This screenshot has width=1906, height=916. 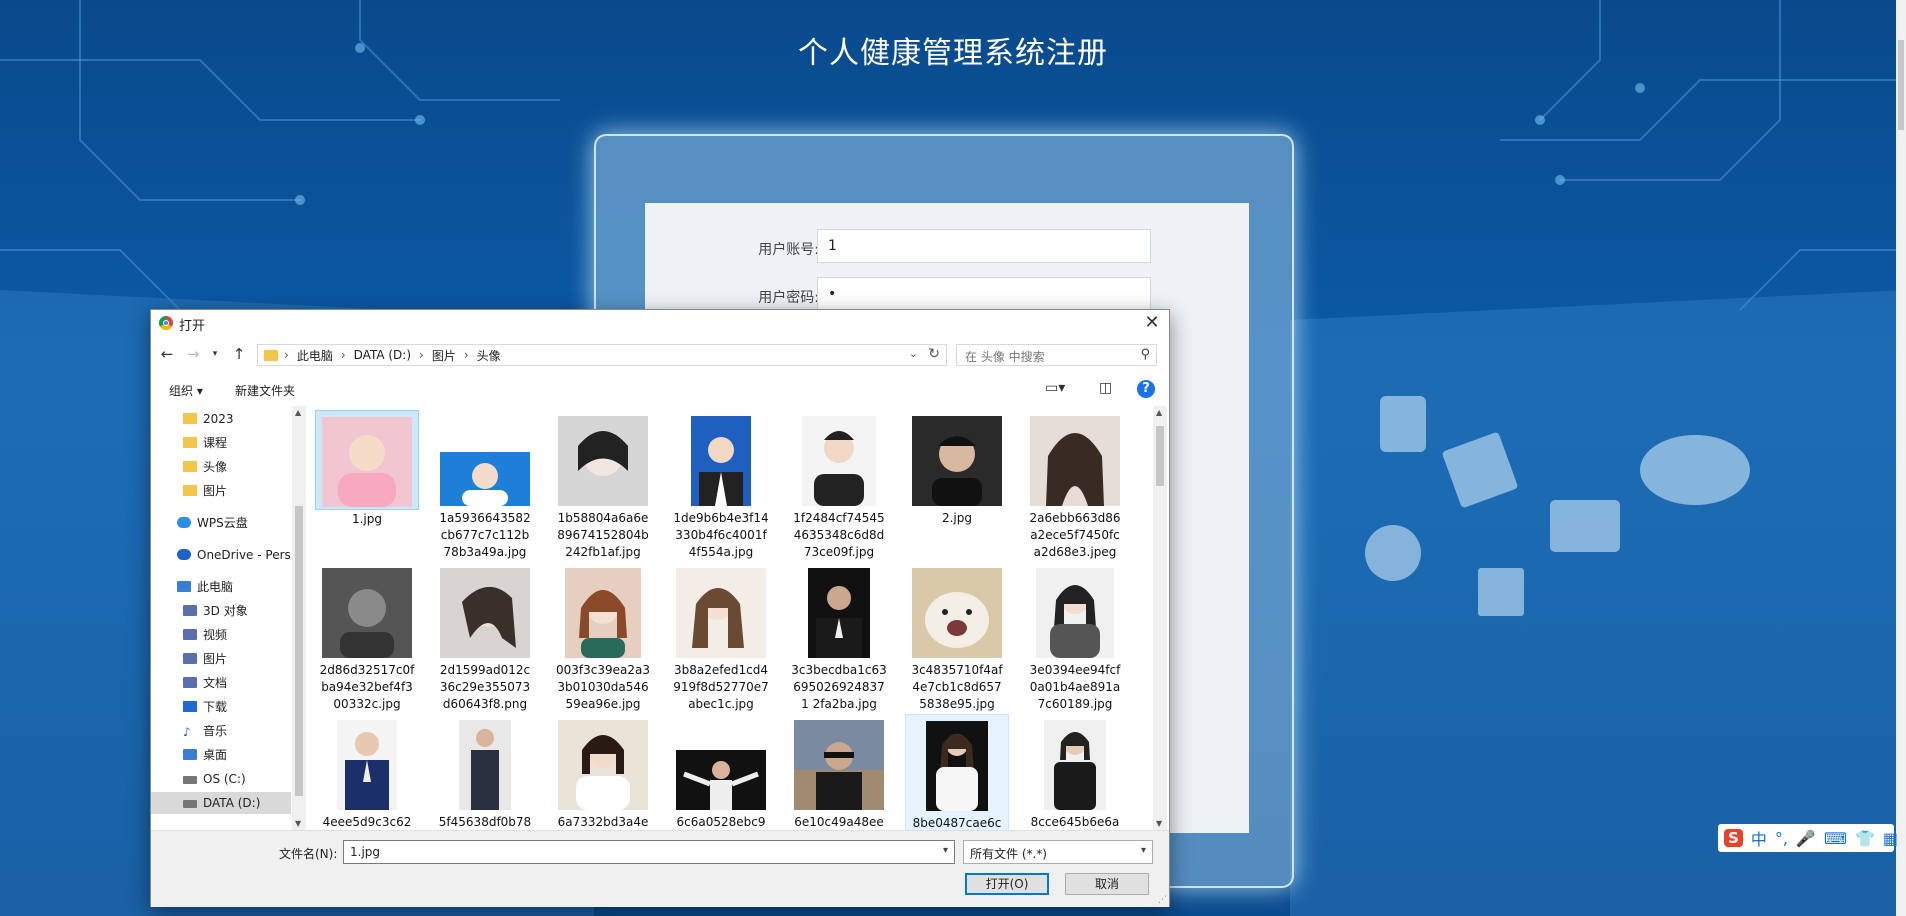 I want to click on forward-arrow-icon: →, so click(x=193, y=354).